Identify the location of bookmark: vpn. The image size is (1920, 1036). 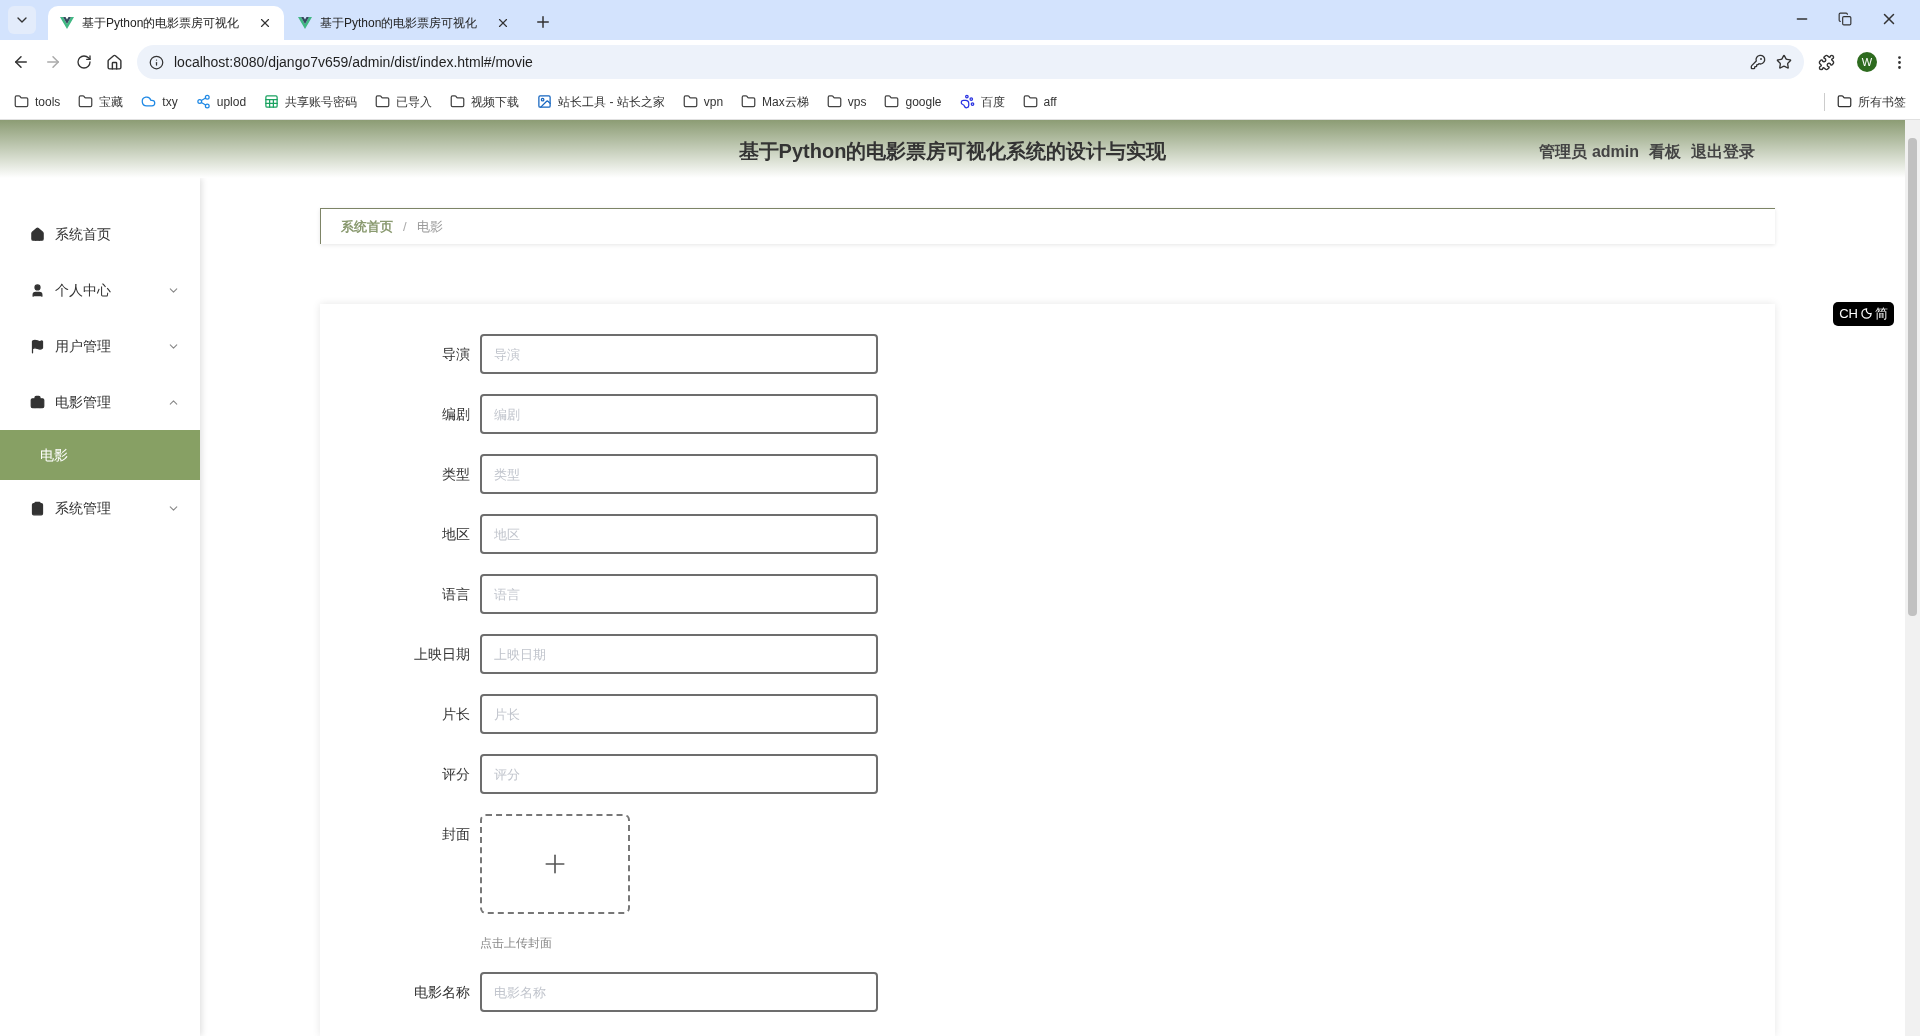
(703, 101).